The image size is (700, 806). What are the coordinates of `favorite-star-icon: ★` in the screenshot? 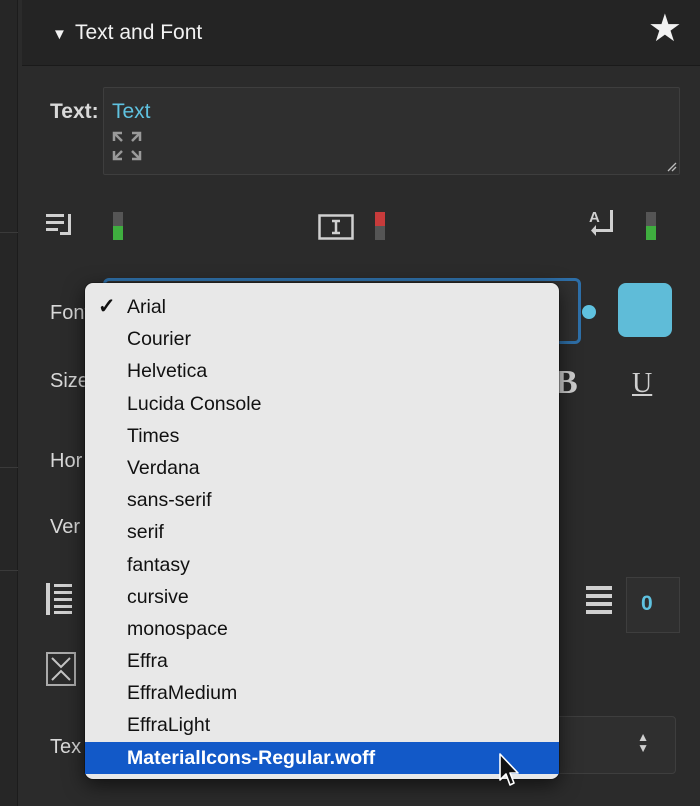 It's located at (665, 29).